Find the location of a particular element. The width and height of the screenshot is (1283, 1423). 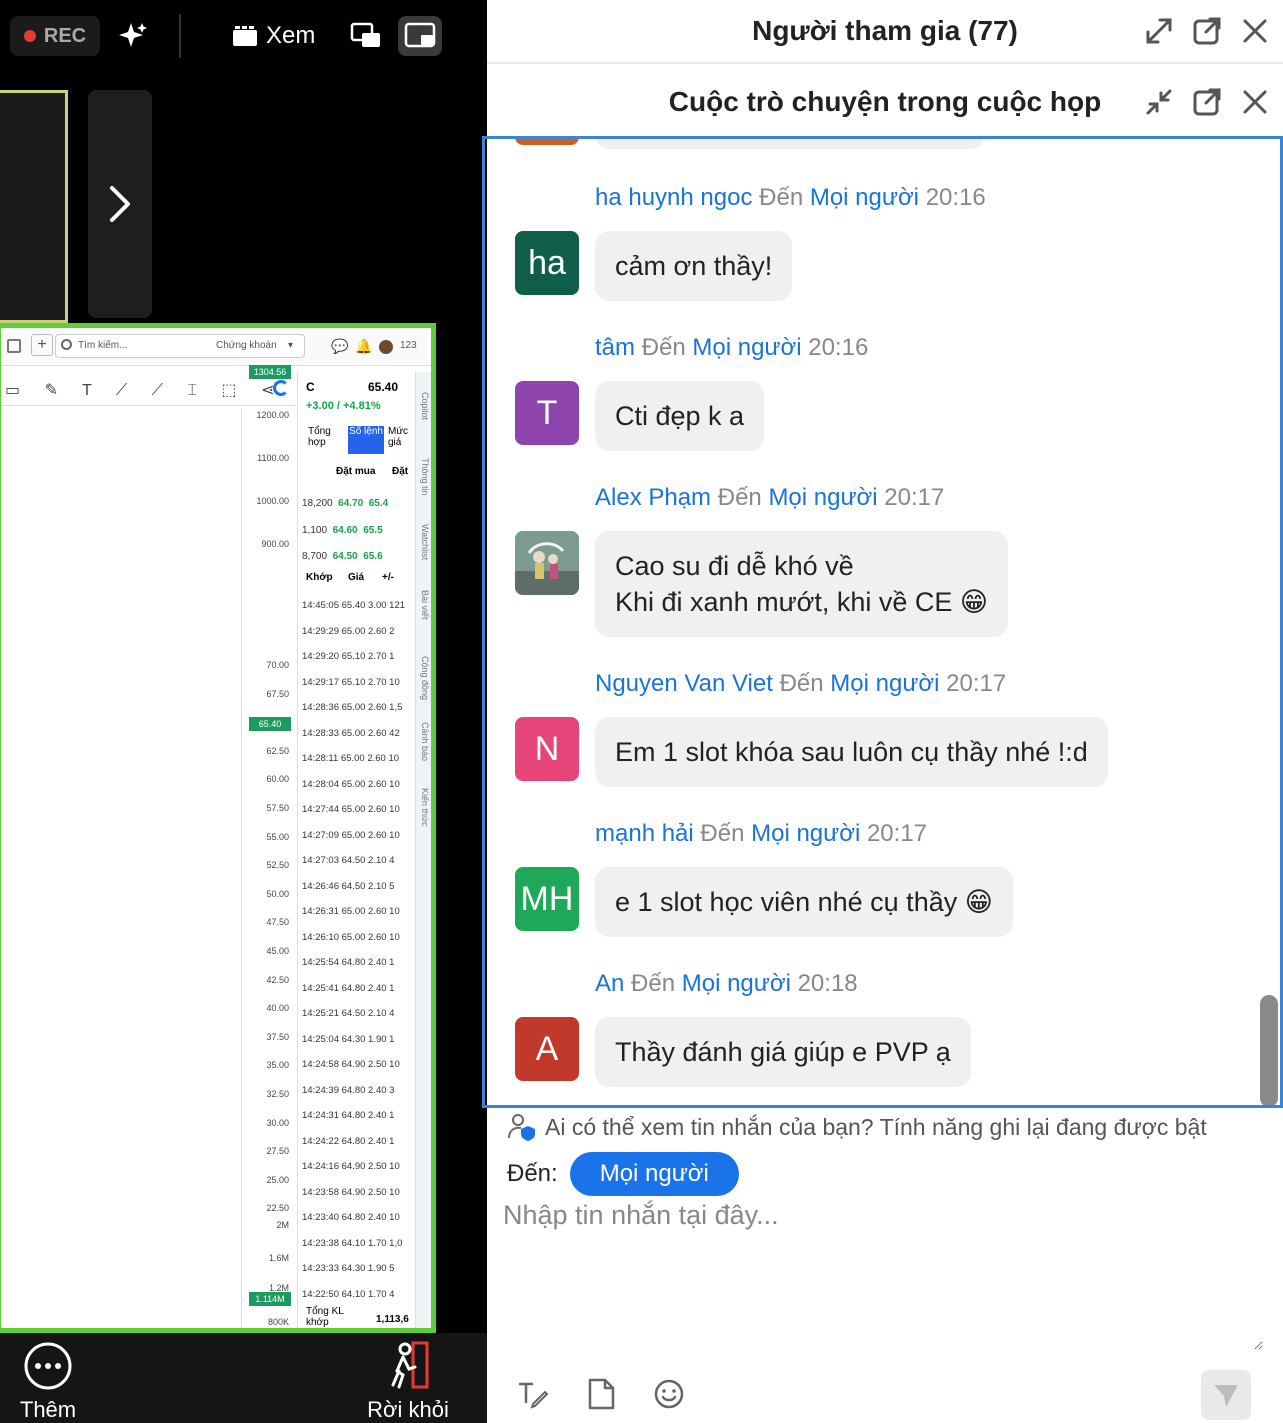

format-text-icon is located at coordinates (533, 1394).